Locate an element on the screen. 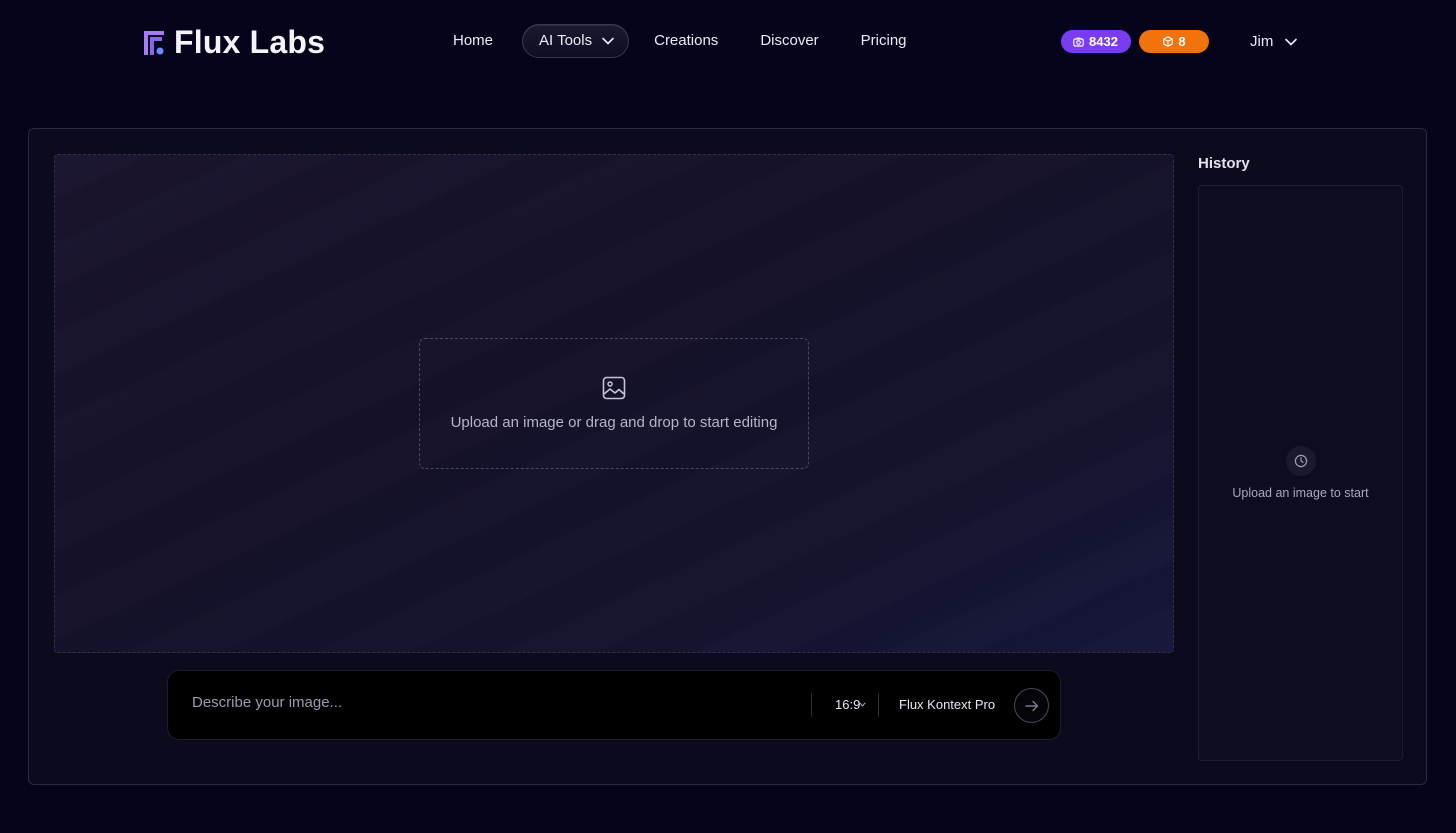 This screenshot has height=833, width=1456. history-icon-wrap is located at coordinates (1300, 461).